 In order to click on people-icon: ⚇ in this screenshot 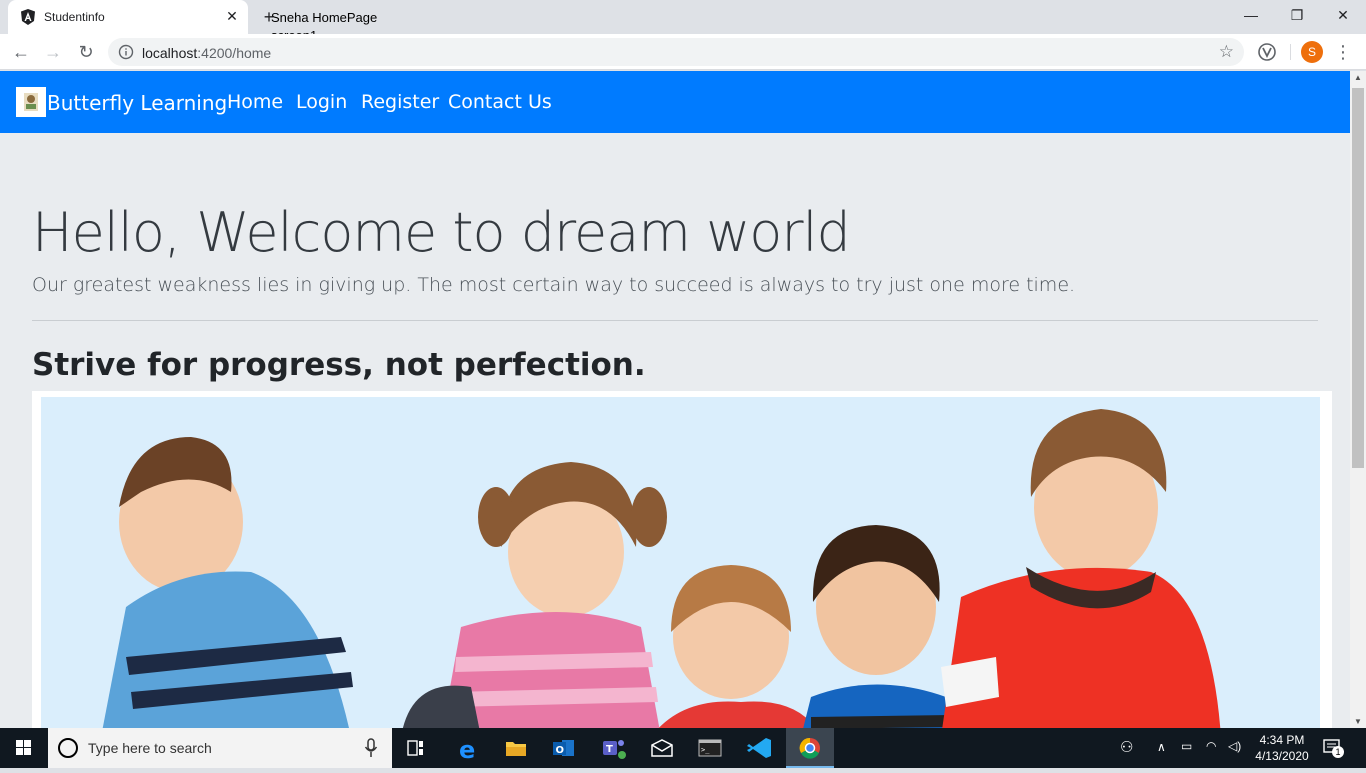, I will do `click(1126, 747)`.